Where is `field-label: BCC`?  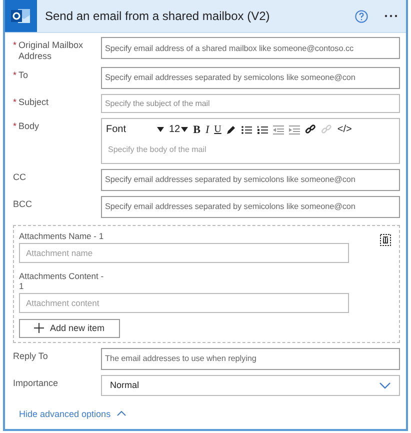
field-label: BCC is located at coordinates (22, 204).